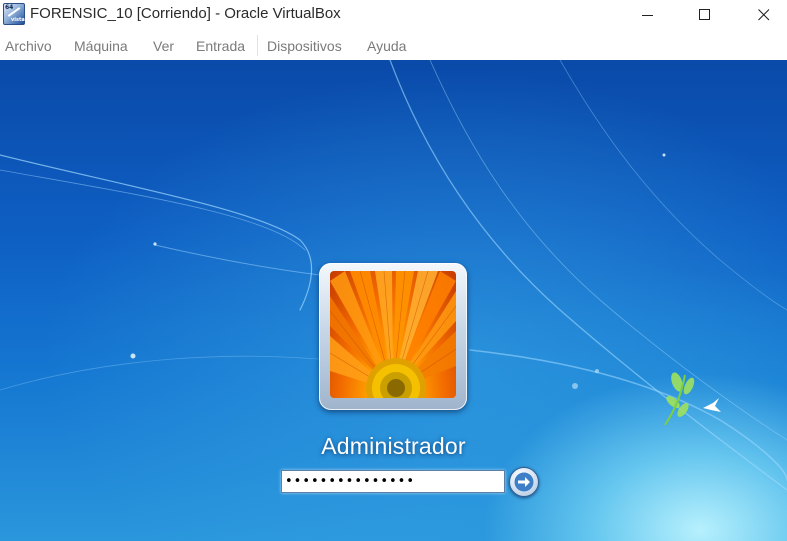 The image size is (787, 541). I want to click on password-field: •••••••••••••••, so click(393, 481).